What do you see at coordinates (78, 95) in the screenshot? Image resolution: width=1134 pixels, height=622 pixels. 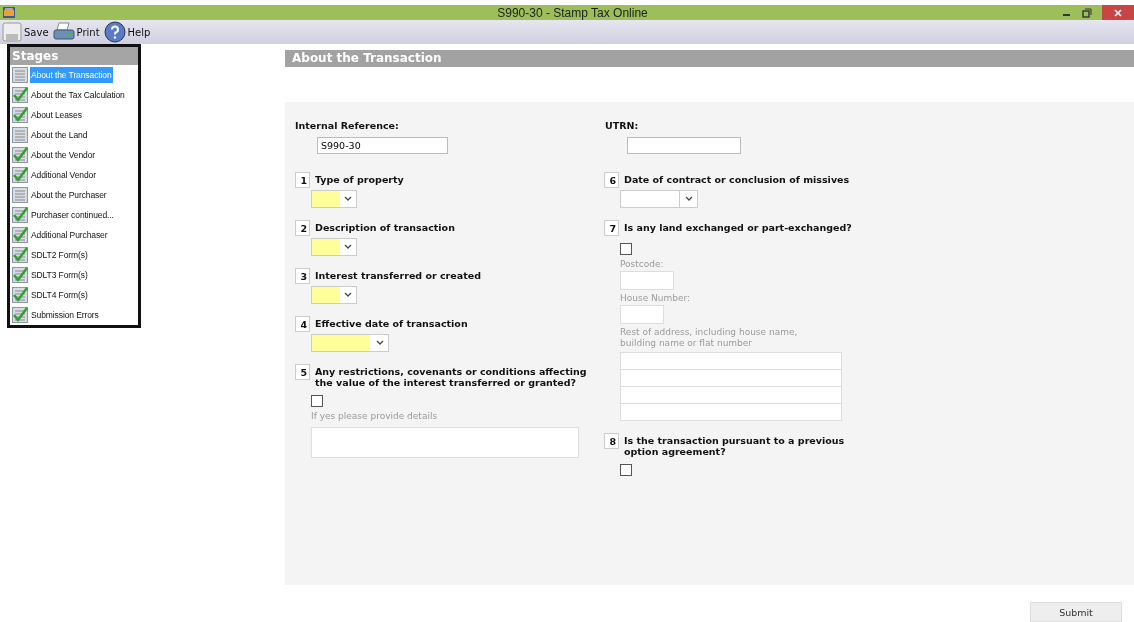 I see `stage-item: About the Tax Calculation` at bounding box center [78, 95].